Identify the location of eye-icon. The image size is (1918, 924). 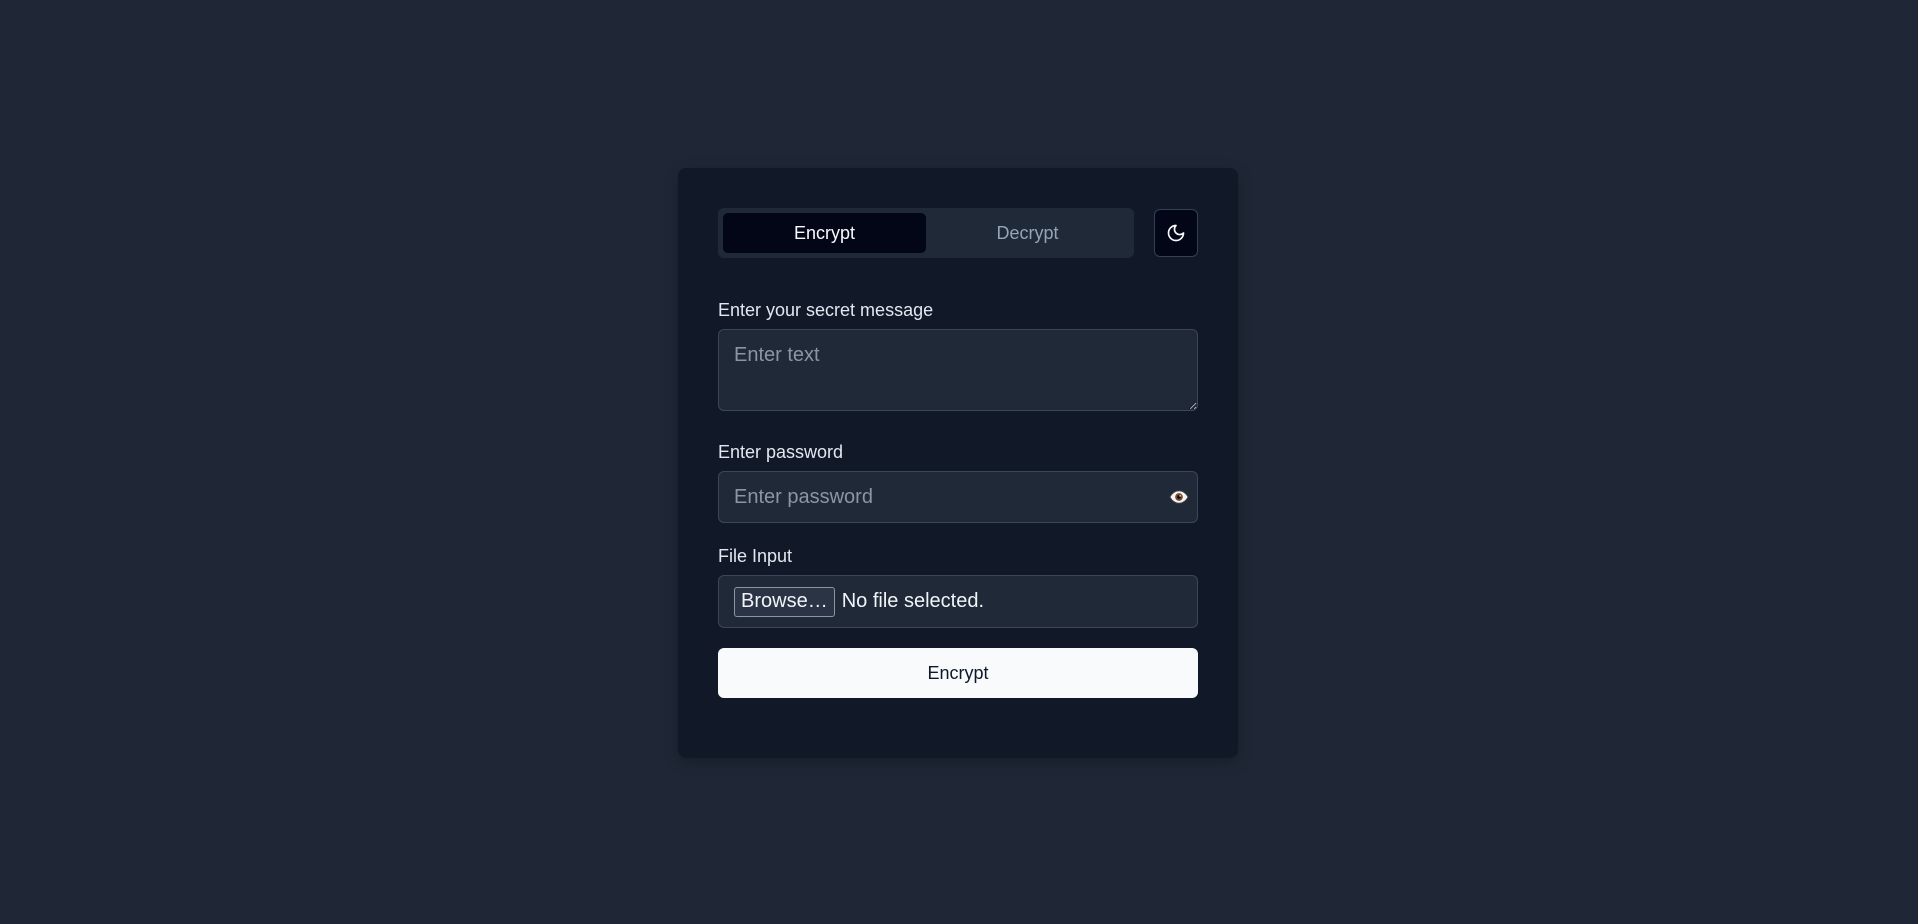
(1179, 497).